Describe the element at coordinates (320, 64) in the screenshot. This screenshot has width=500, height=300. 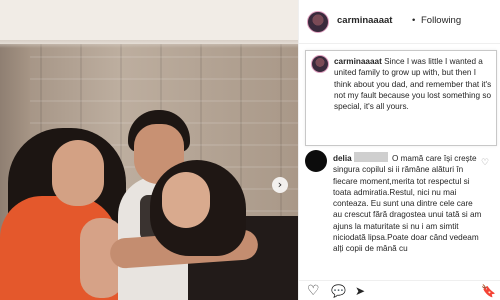
I see `caption-avatar` at that location.